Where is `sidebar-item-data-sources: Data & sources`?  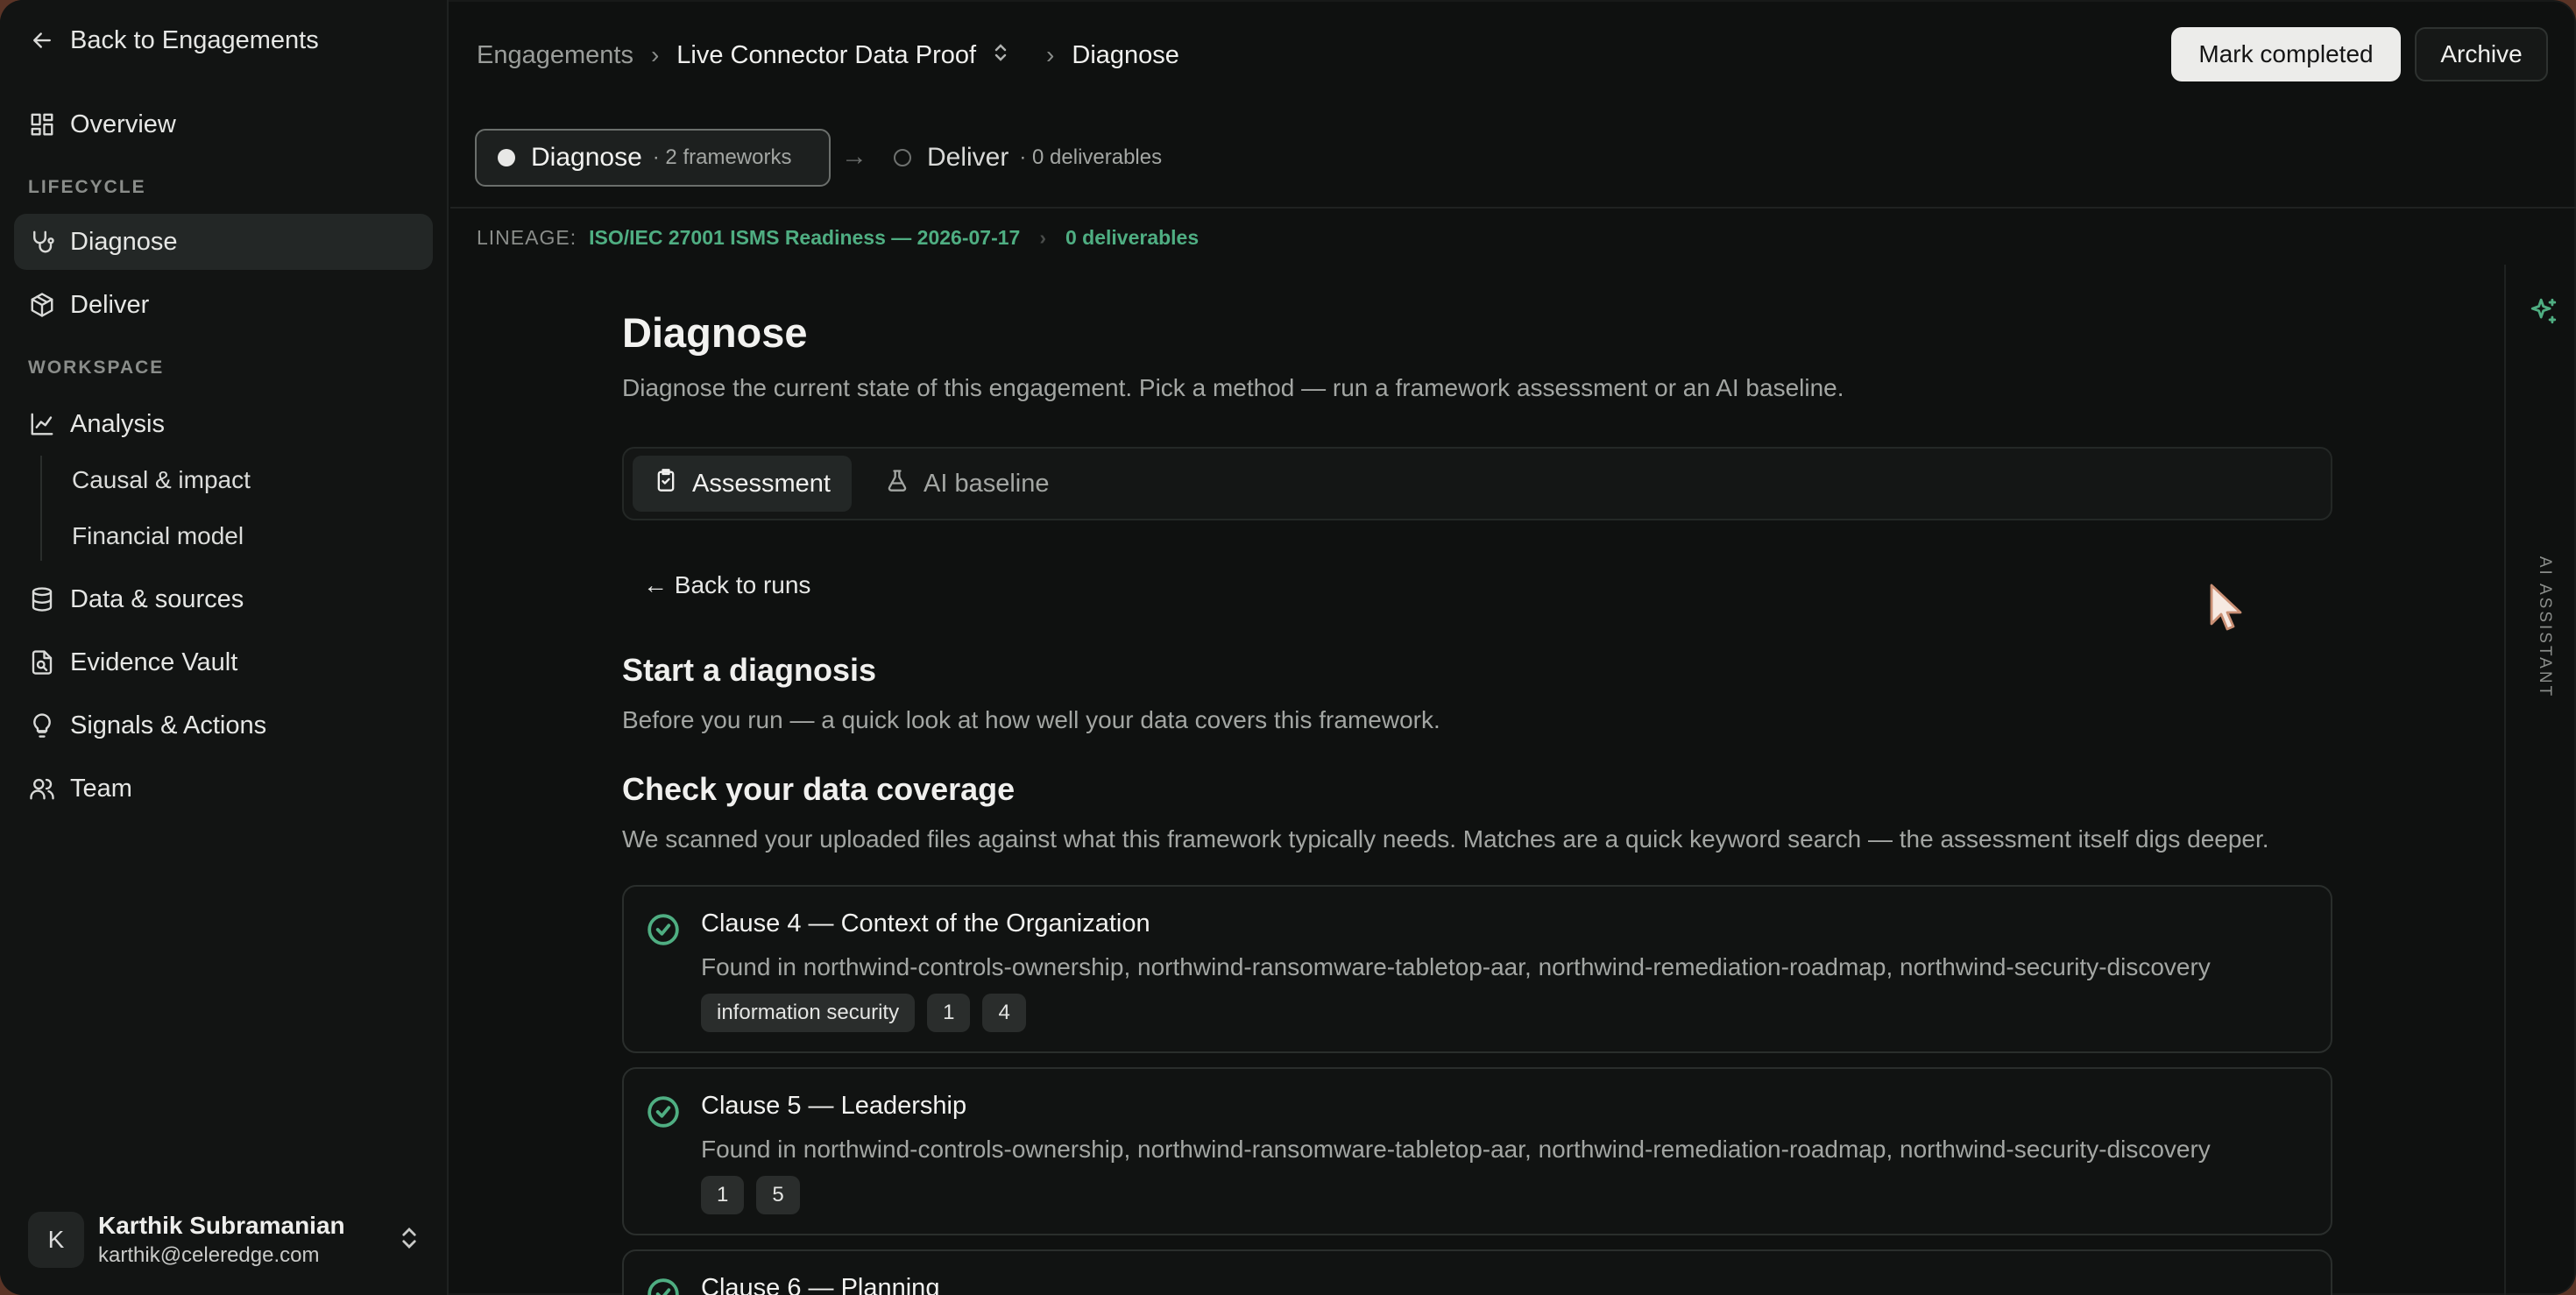 sidebar-item-data-sources: Data & sources is located at coordinates (223, 599).